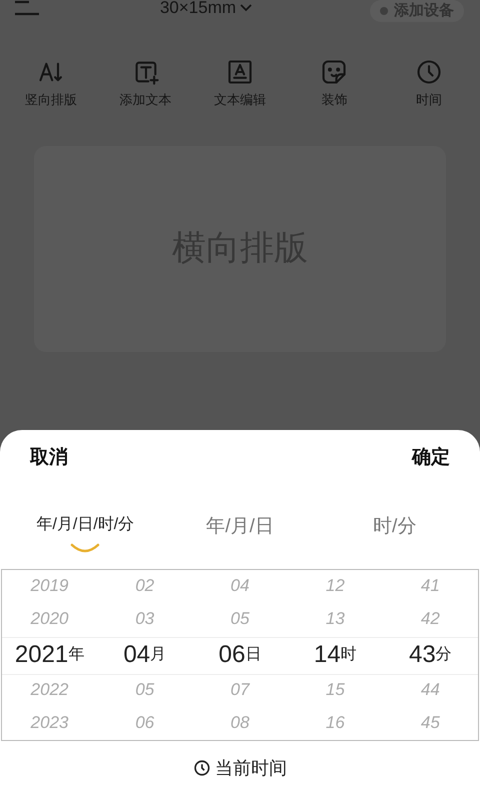  Describe the element at coordinates (246, 8) in the screenshot. I see `chevron-down-icon` at that location.